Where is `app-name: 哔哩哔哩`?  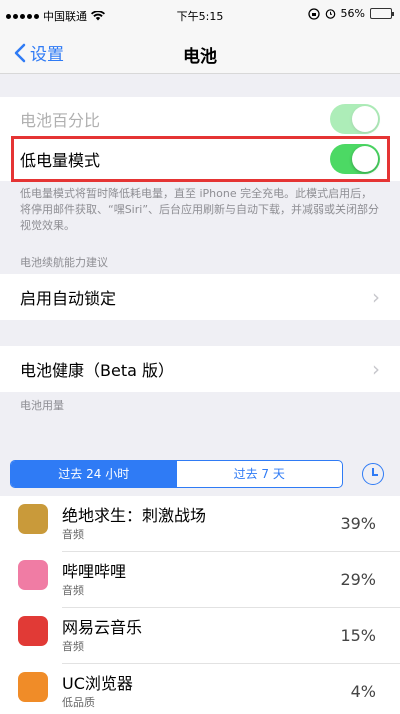 app-name: 哔哩哔哩 is located at coordinates (94, 571).